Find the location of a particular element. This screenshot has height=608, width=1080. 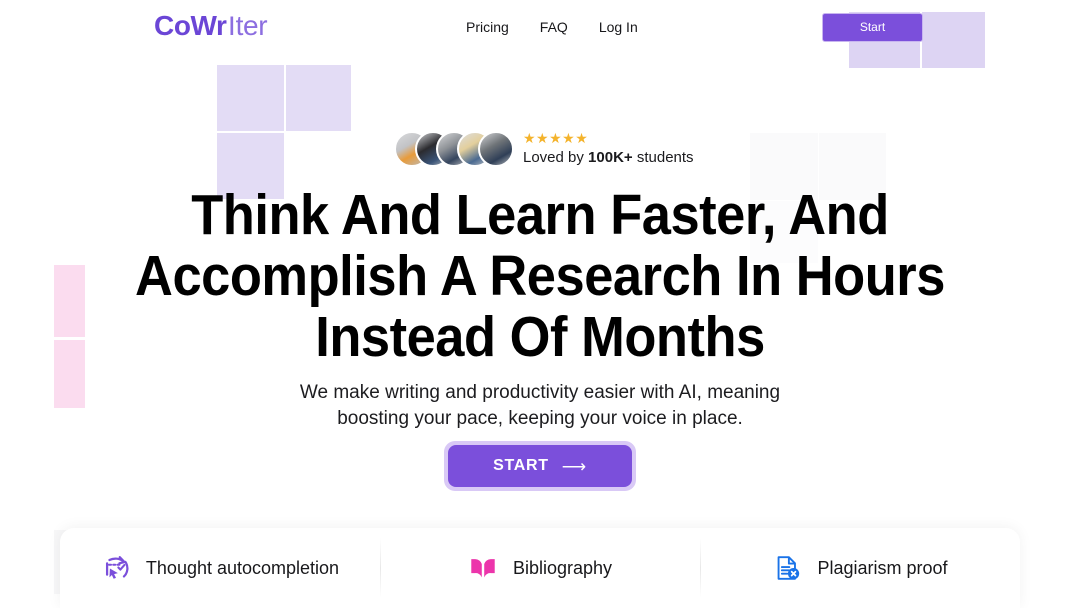

loved-prefix: Loved by is located at coordinates (556, 157).